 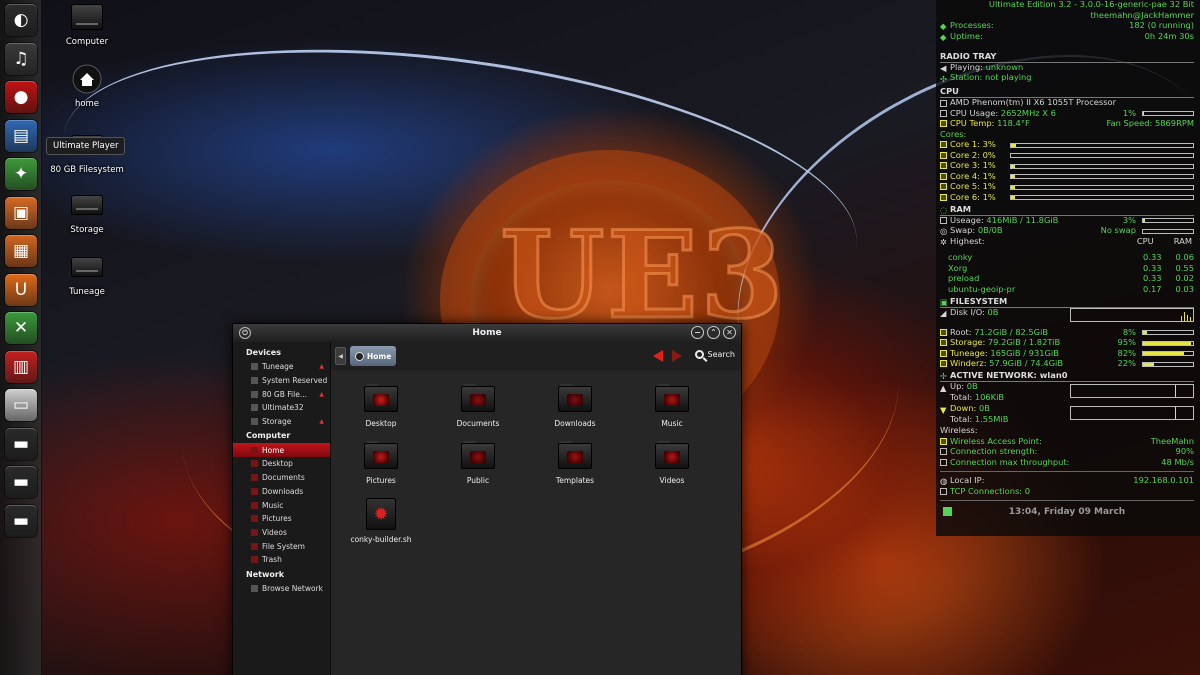 What do you see at coordinates (677, 356) in the screenshot?
I see `navigate-forward-icon` at bounding box center [677, 356].